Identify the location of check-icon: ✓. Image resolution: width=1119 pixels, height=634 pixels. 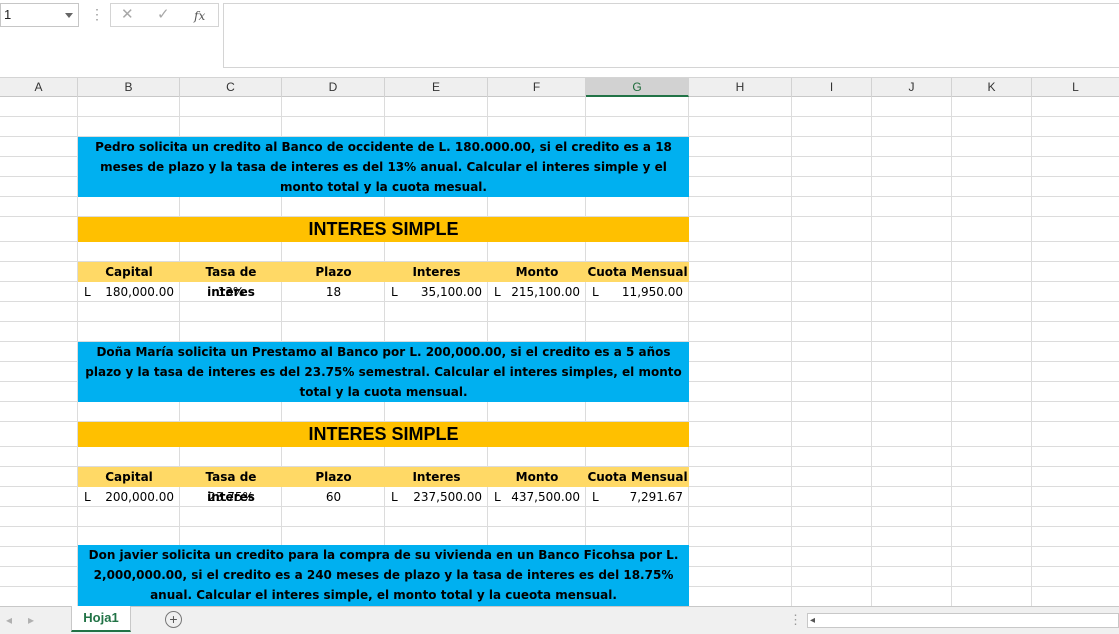
(163, 15).